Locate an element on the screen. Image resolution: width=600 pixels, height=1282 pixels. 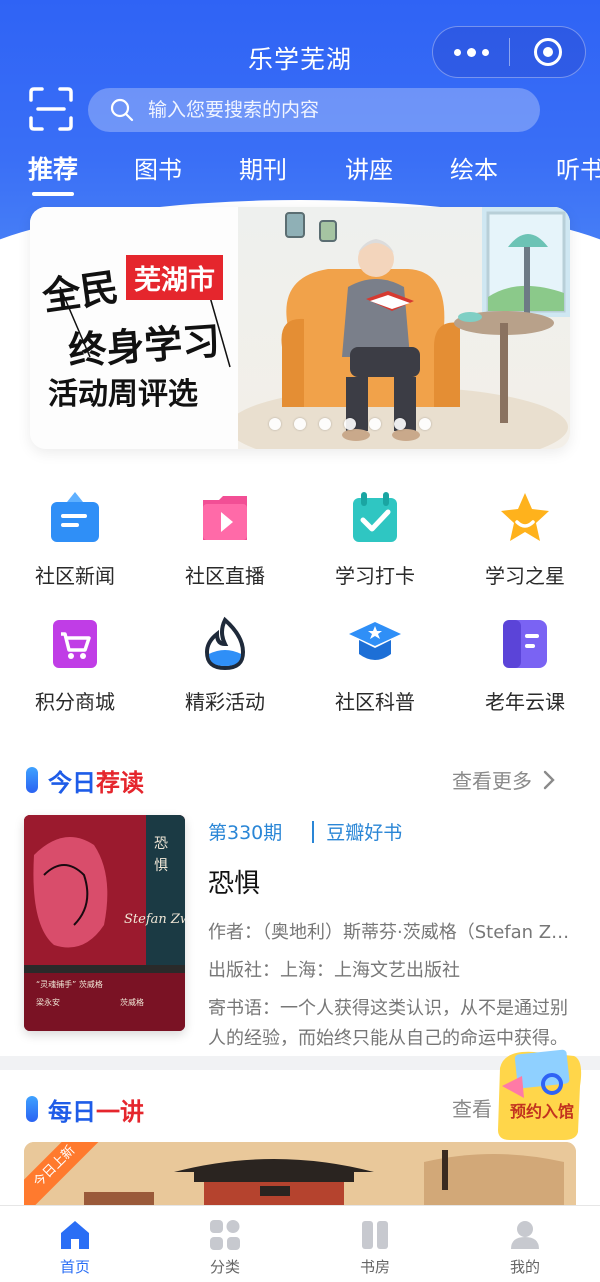
flame-icon is located at coordinates (225, 643).